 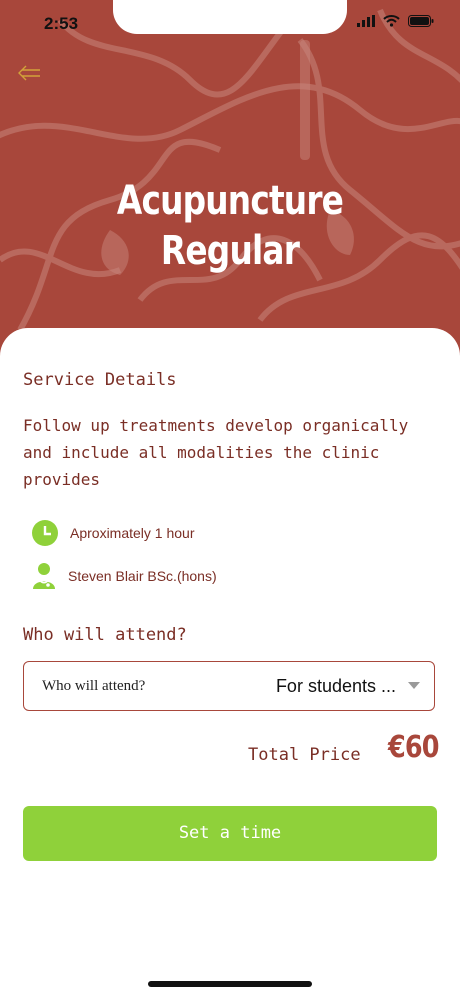 I want to click on back-arrow-icon, so click(x=30, y=74).